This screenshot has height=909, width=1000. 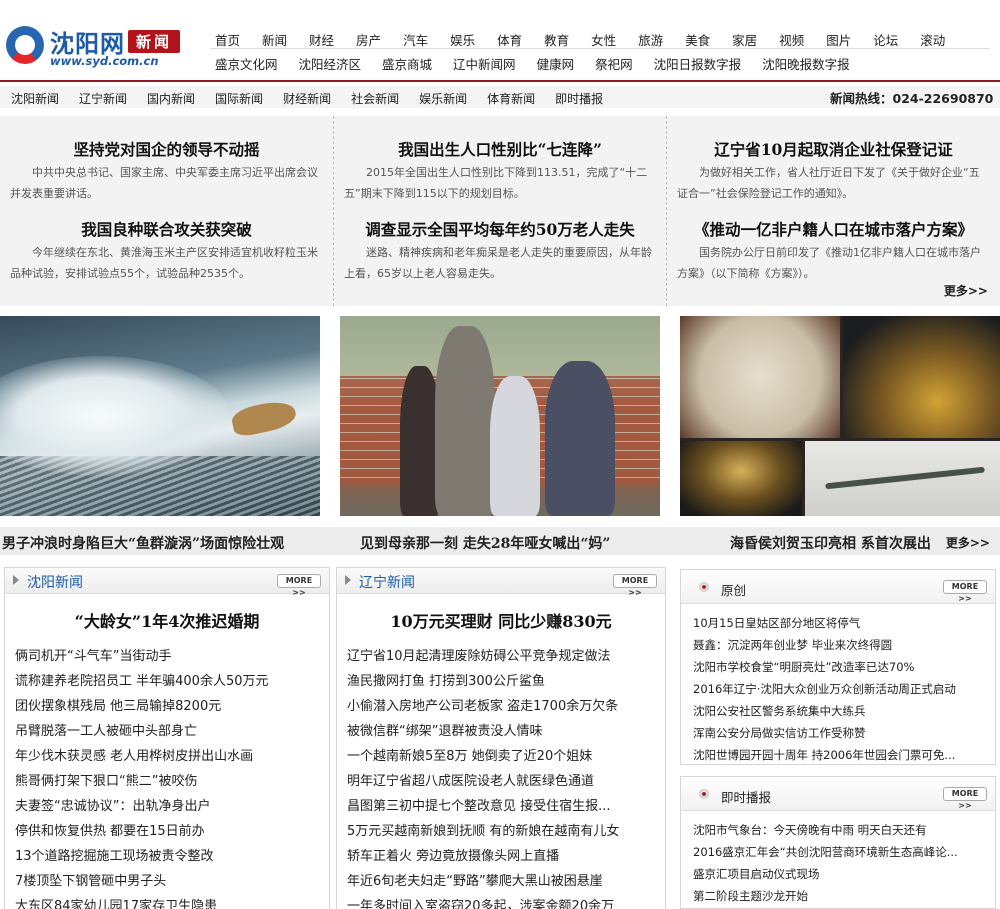 I want to click on site-logo: 沈阳网 新闻 www.syd.com.cn, so click(x=98, y=47).